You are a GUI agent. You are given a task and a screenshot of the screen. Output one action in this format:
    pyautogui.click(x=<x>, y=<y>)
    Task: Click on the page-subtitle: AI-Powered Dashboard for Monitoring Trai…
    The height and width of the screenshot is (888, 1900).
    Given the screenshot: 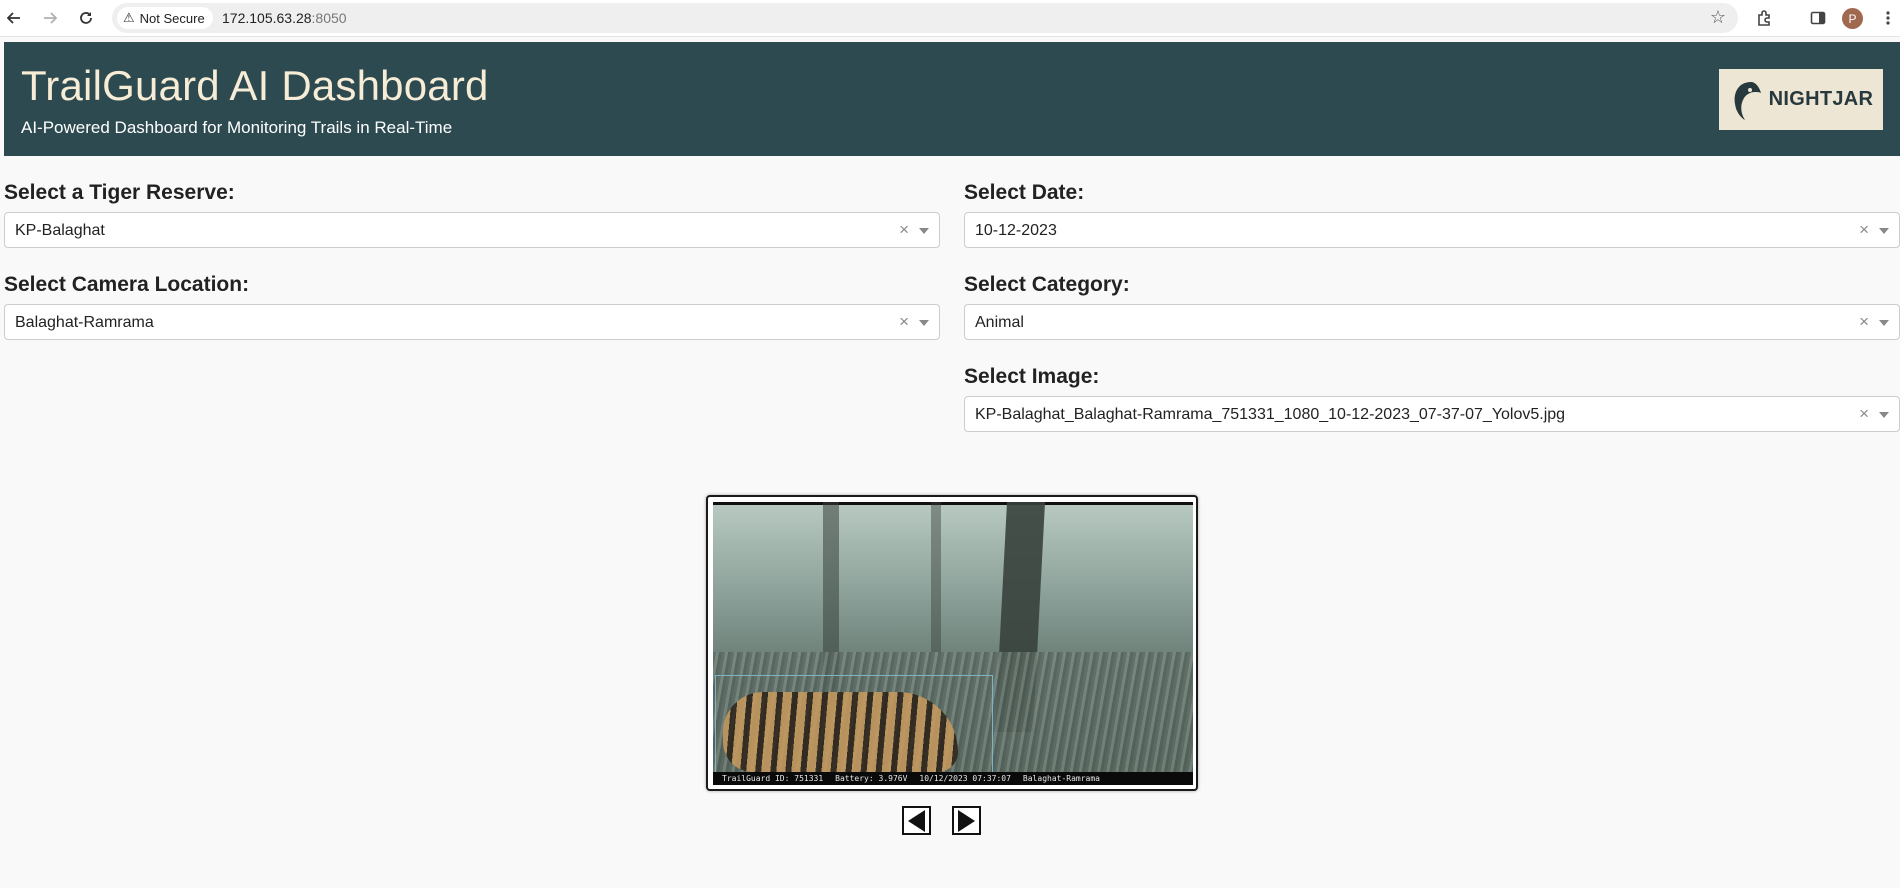 What is the action you would take?
    pyautogui.click(x=237, y=127)
    